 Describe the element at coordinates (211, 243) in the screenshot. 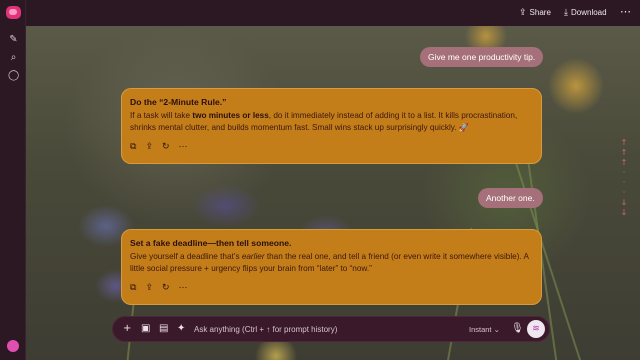

I see `message-title: Set a fake deadline—then tell someone.` at that location.